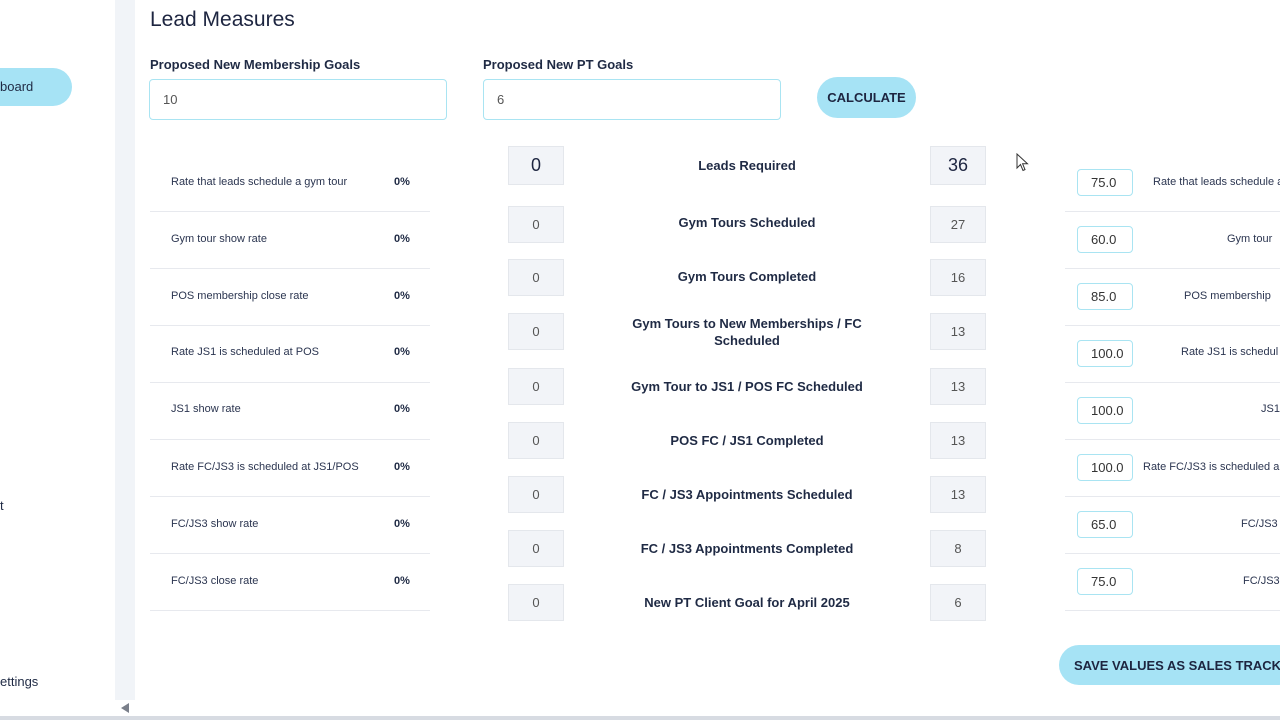 The width and height of the screenshot is (1280, 720). Describe the element at coordinates (958, 277) in the screenshot. I see `target-value: 16` at that location.